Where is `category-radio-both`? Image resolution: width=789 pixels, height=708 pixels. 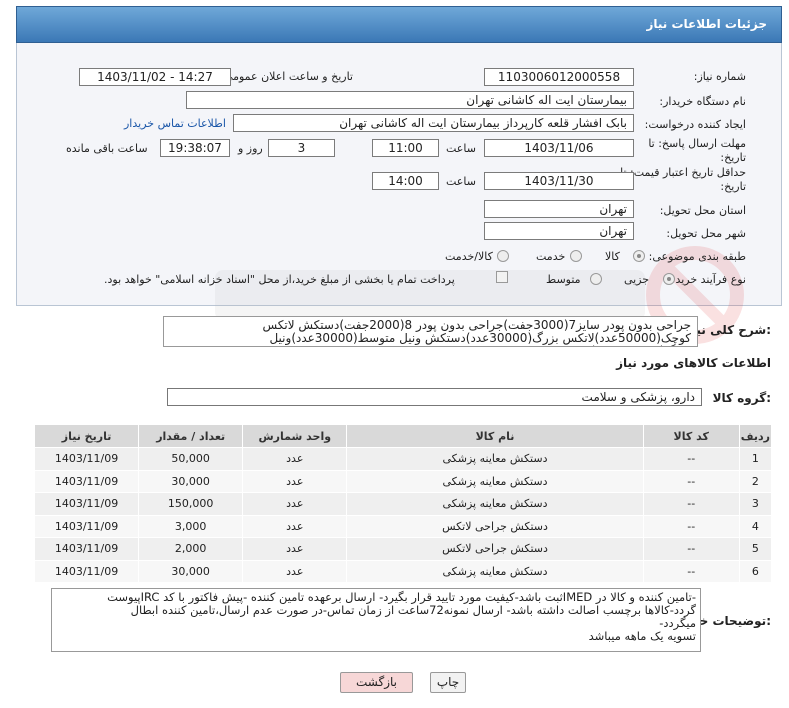 category-radio-both is located at coordinates (503, 256).